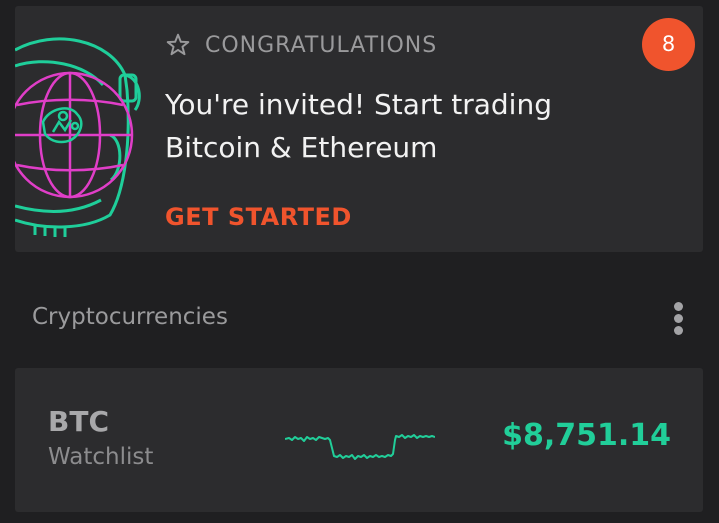 This screenshot has height=523, width=719. Describe the element at coordinates (258, 217) in the screenshot. I see `get-started-button: GET STARTED` at that location.